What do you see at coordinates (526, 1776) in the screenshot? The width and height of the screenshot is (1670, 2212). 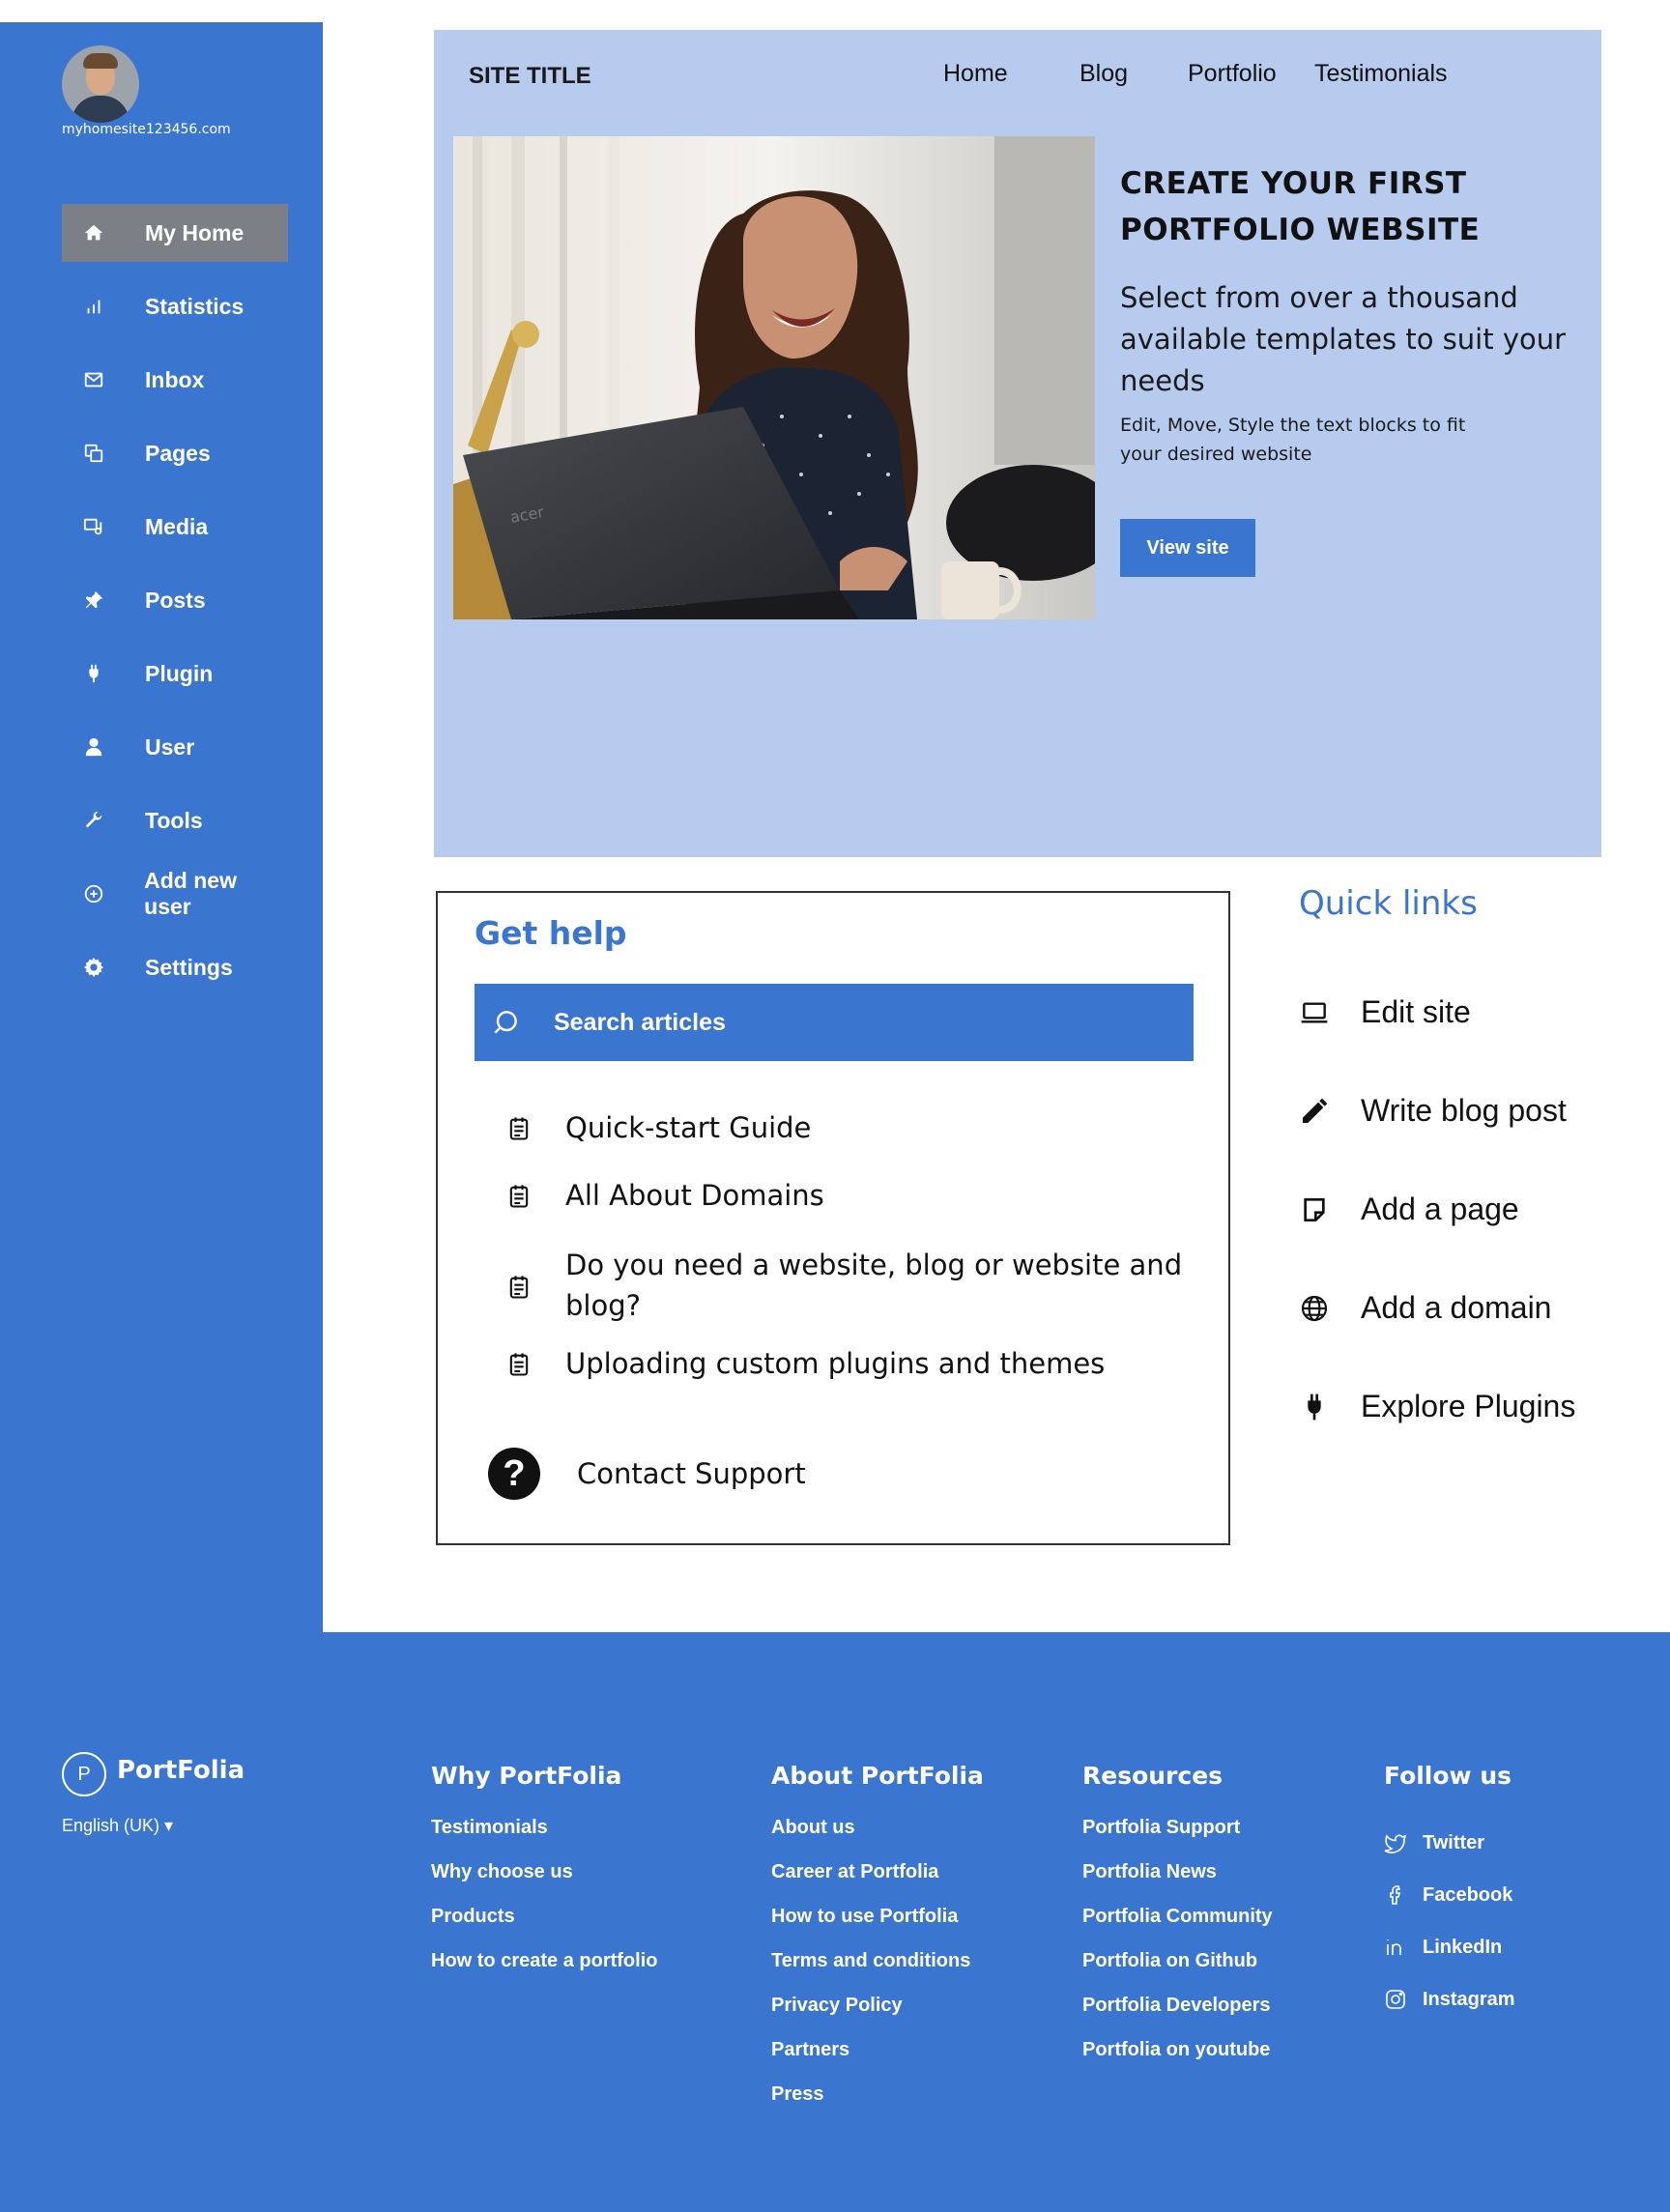 I see `footer-column-title: Why PortFolia` at bounding box center [526, 1776].